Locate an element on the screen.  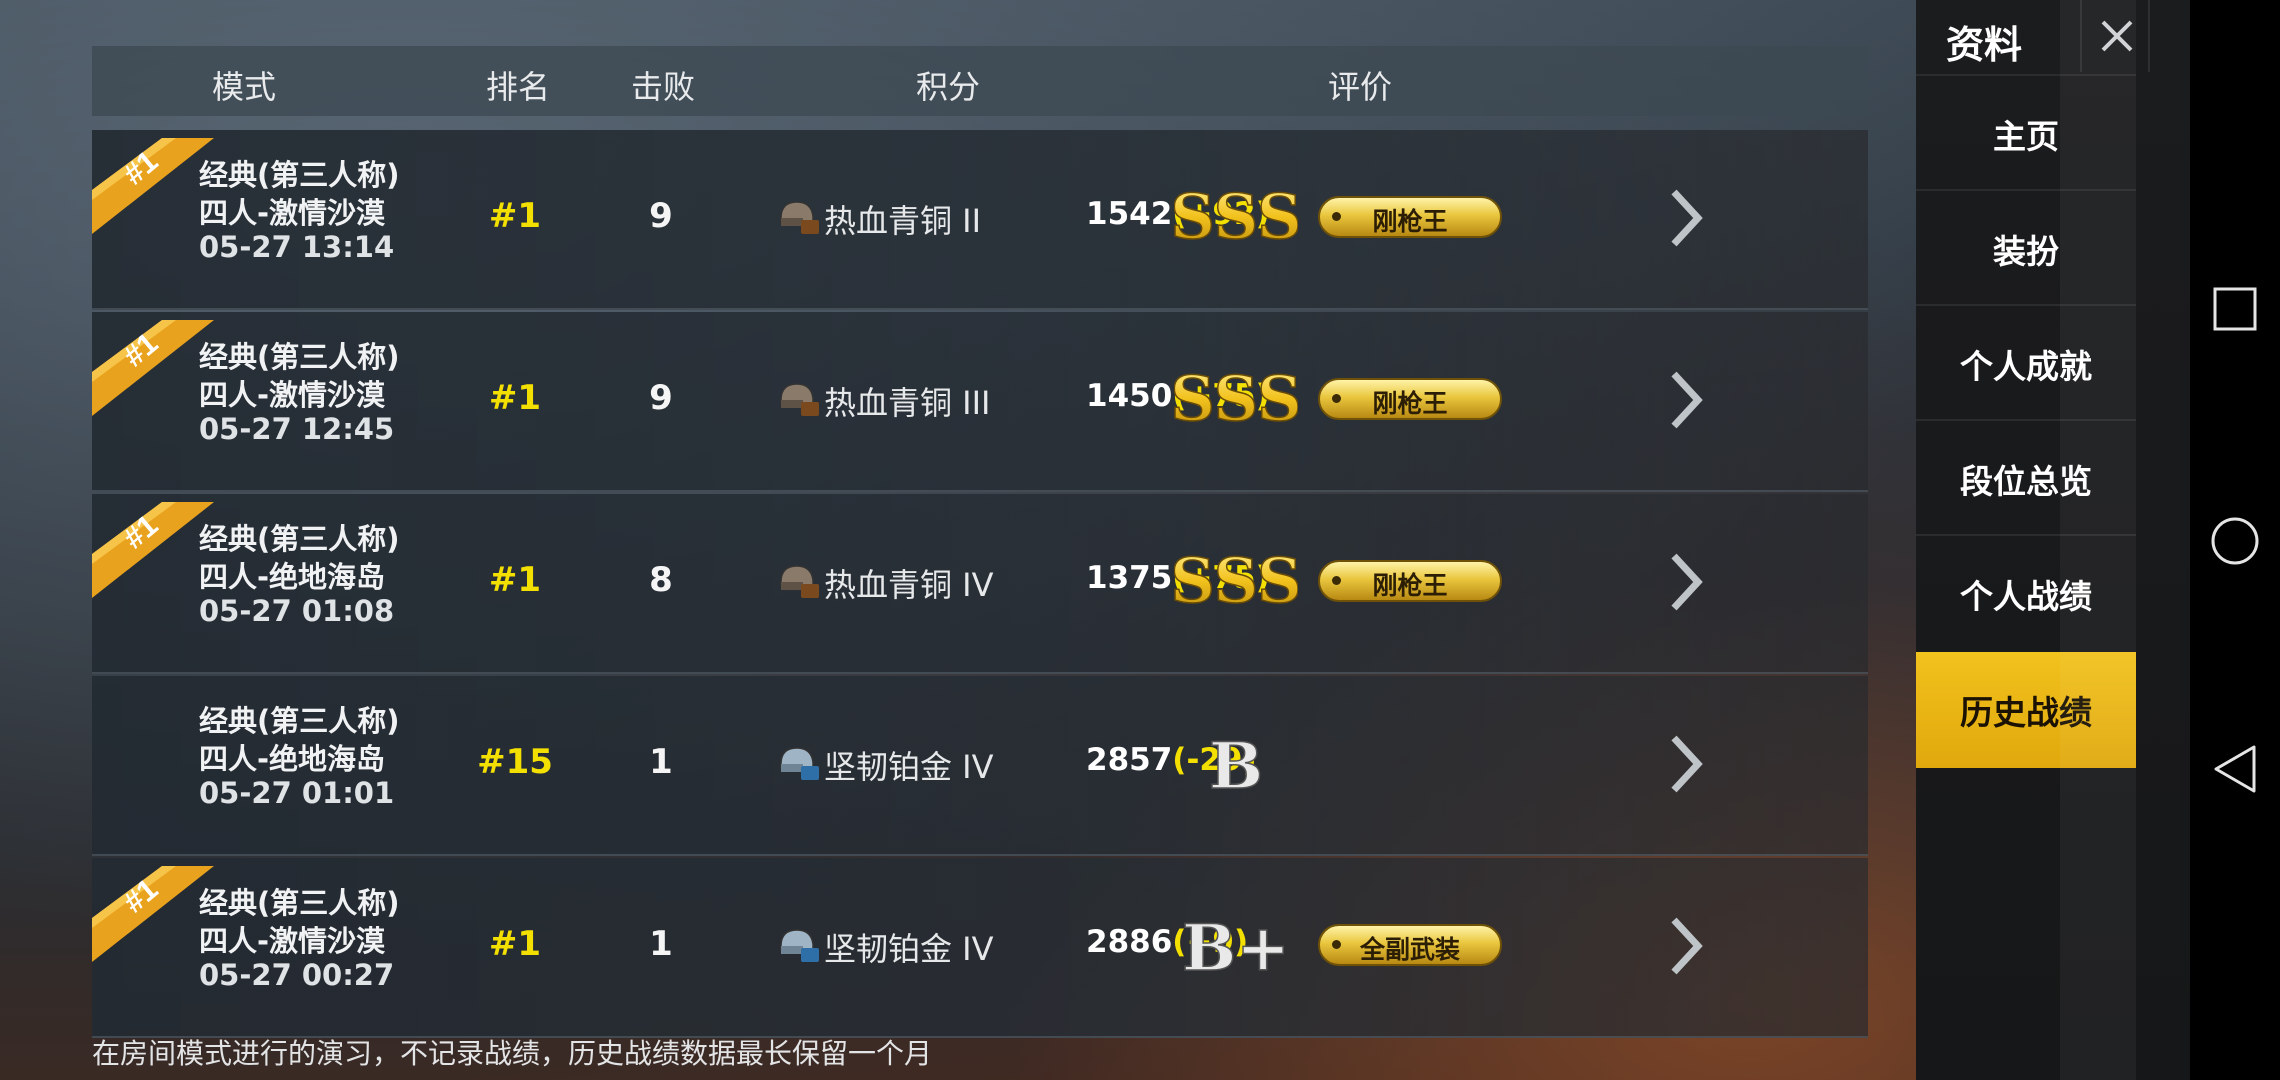
sidebar-item: 个人成就 is located at coordinates (2026, 362).